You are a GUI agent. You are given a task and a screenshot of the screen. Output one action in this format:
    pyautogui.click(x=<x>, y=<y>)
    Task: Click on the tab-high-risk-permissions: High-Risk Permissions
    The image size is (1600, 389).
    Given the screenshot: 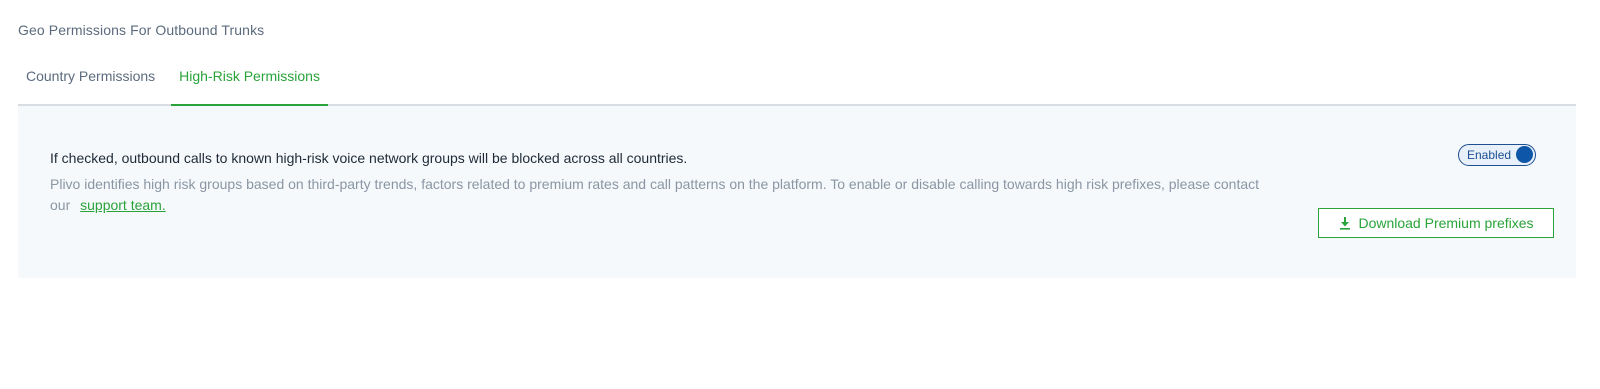 What is the action you would take?
    pyautogui.click(x=249, y=82)
    